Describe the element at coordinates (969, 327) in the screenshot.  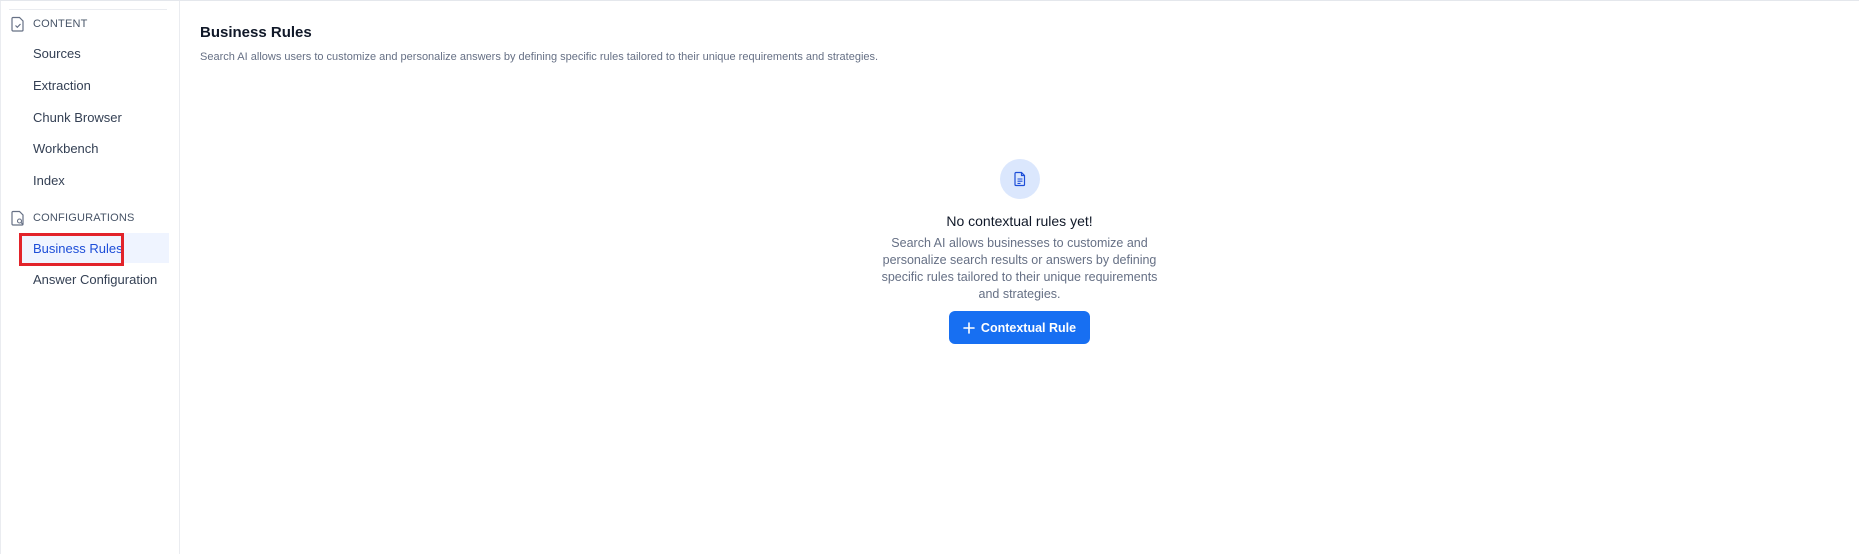
I see `plus-icon` at that location.